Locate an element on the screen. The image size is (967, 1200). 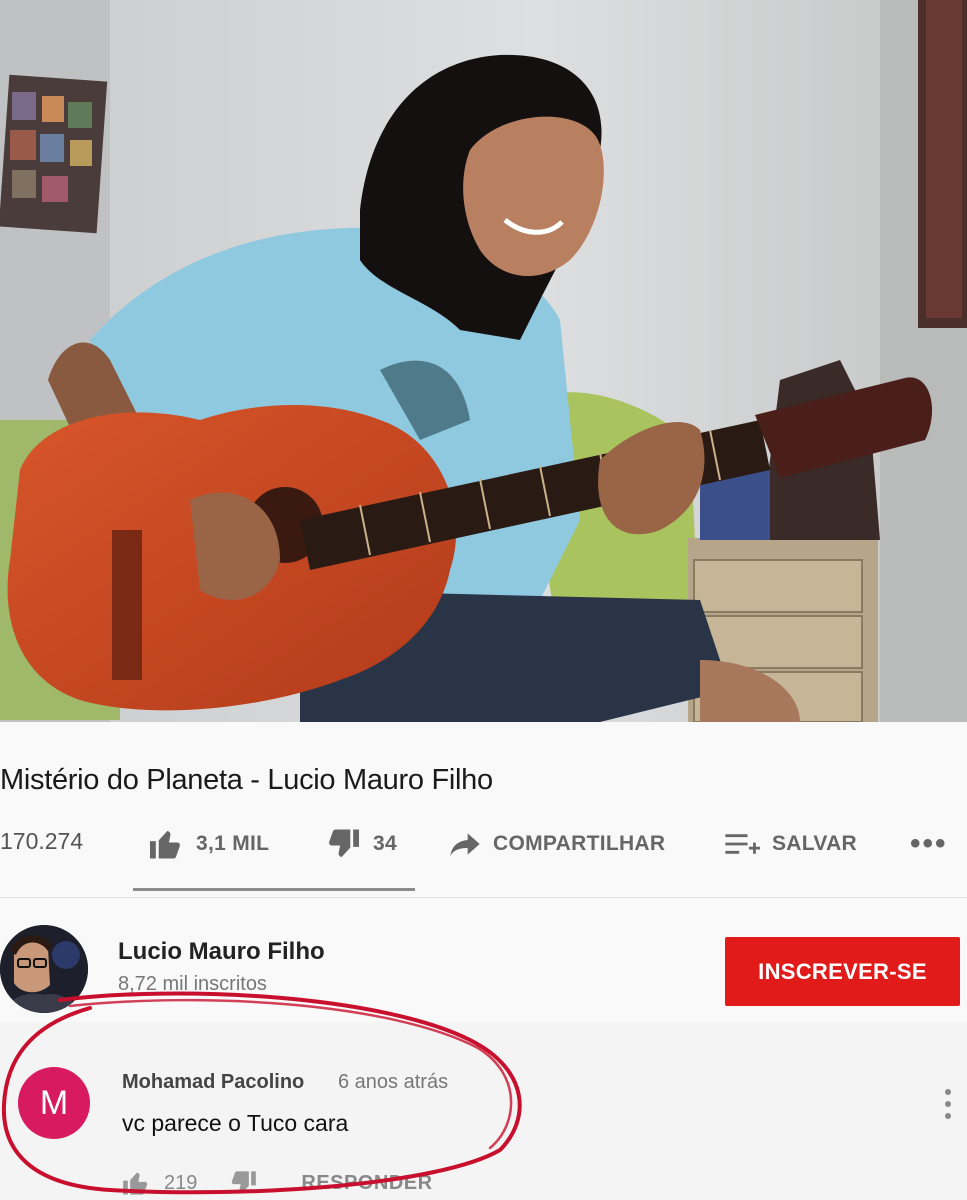
subscribe-button: INSCREVER-SE is located at coordinates (842, 971).